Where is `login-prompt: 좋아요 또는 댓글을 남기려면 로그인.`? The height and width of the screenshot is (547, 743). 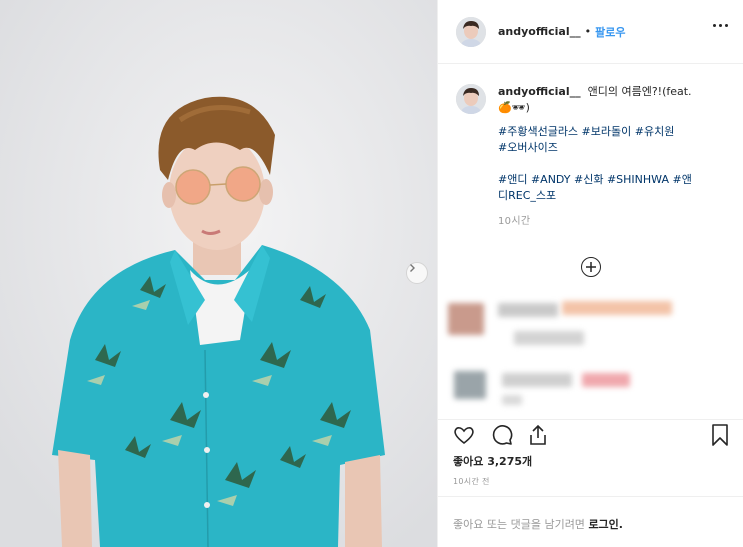 login-prompt: 좋아요 또는 댓글을 남기려면 로그인. is located at coordinates (590, 521).